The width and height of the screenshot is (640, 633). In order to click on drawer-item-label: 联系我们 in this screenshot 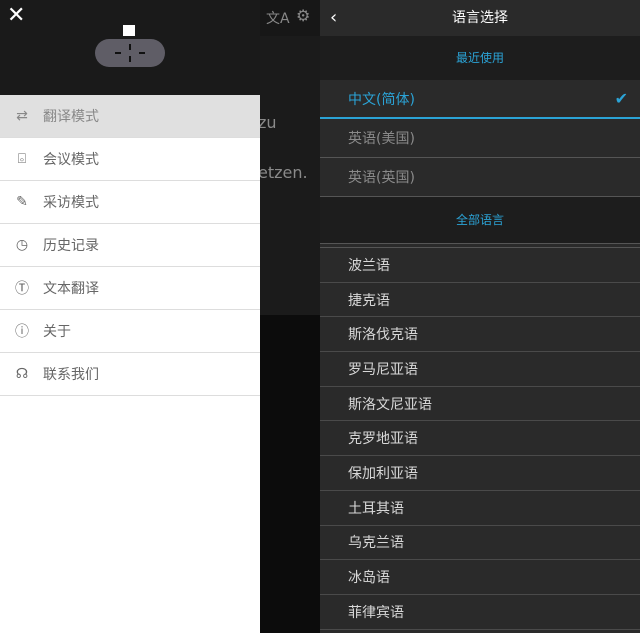, I will do `click(71, 375)`.